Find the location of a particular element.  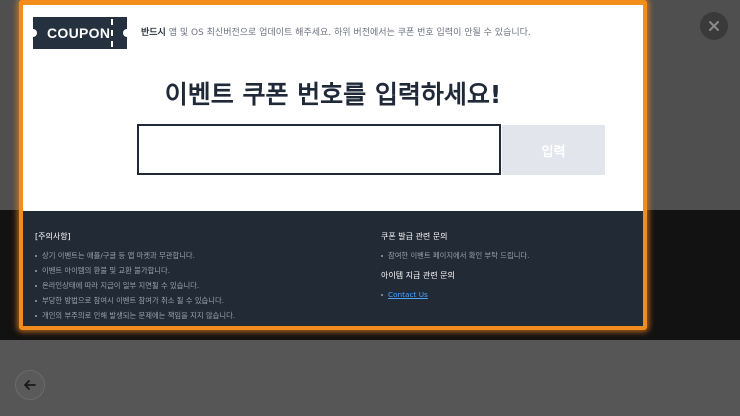

coupon-tag-label: COUPON is located at coordinates (79, 33).